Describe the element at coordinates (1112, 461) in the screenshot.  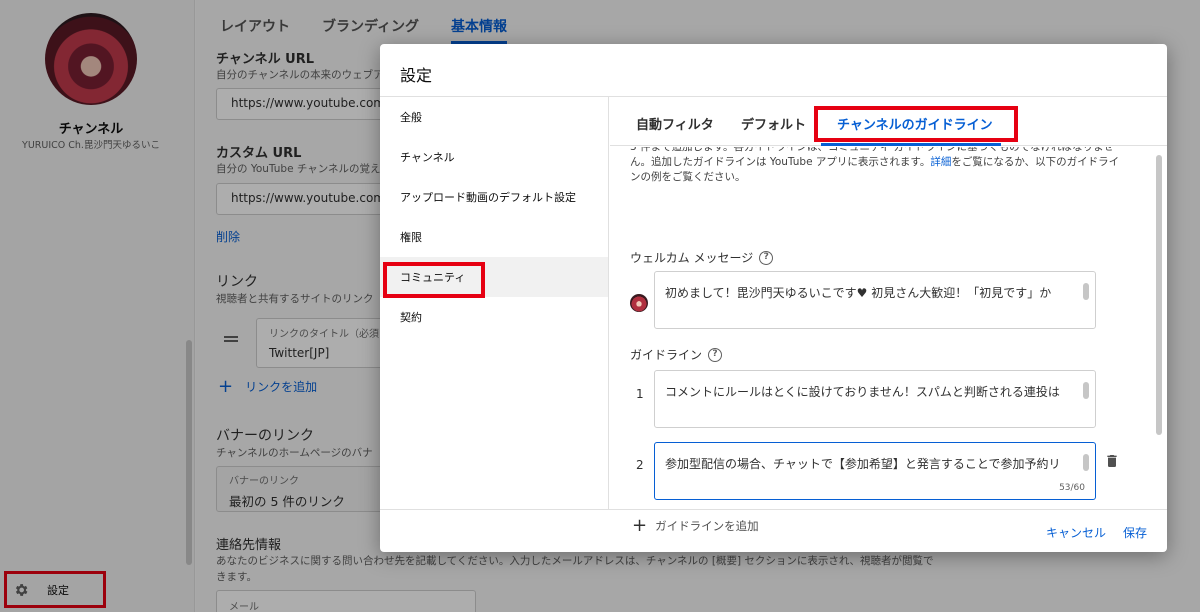
I see `trash-icon` at that location.